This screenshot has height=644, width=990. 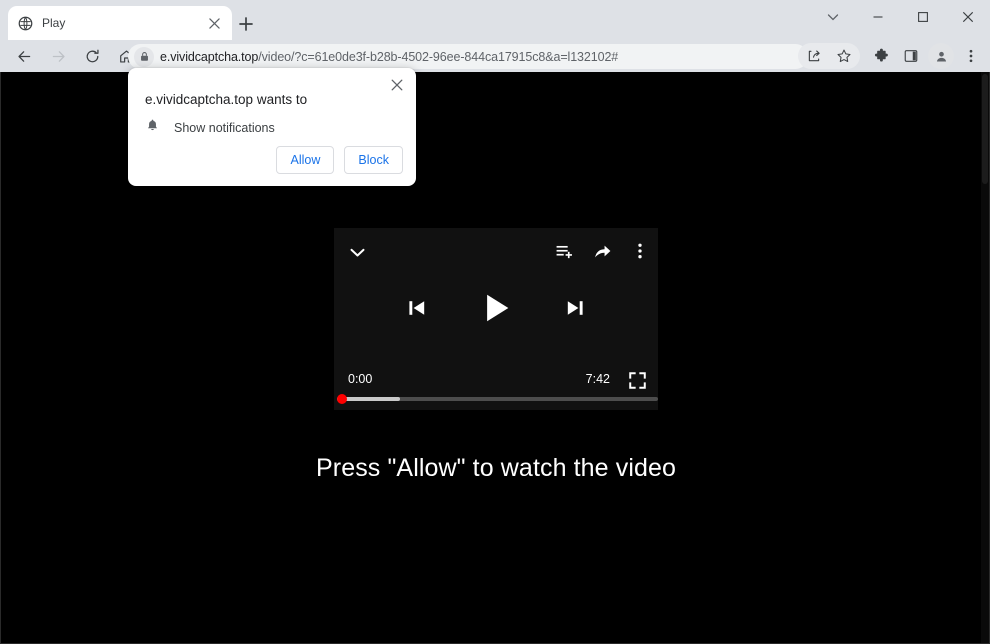 I want to click on reload-button, so click(x=92, y=56).